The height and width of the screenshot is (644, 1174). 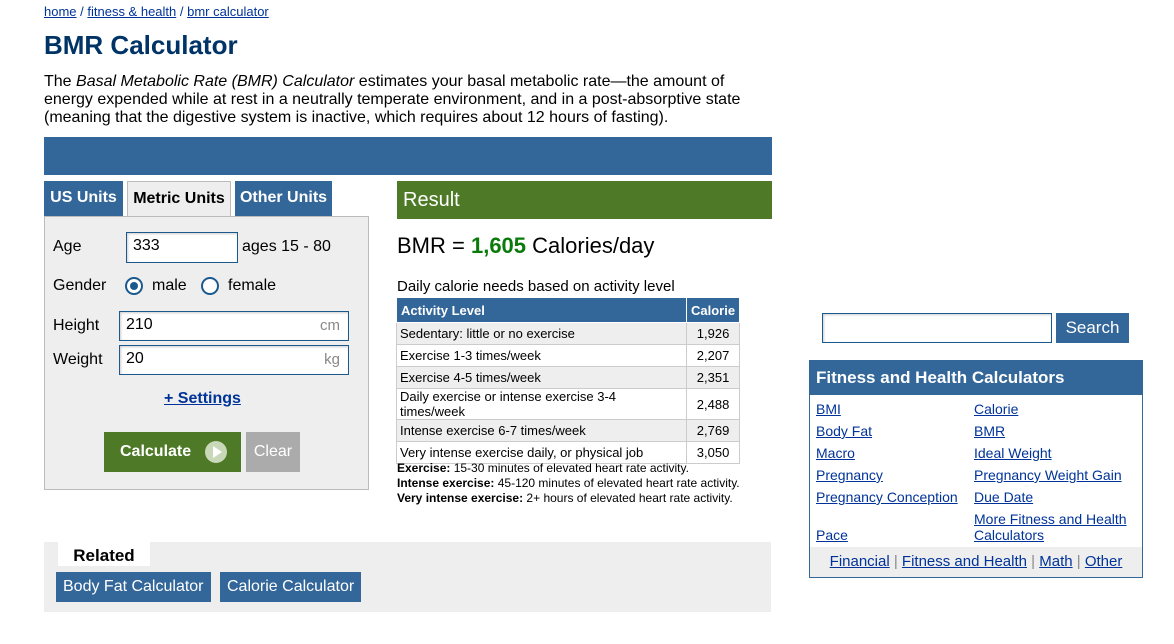 I want to click on height-value: 210, so click(x=139, y=324).